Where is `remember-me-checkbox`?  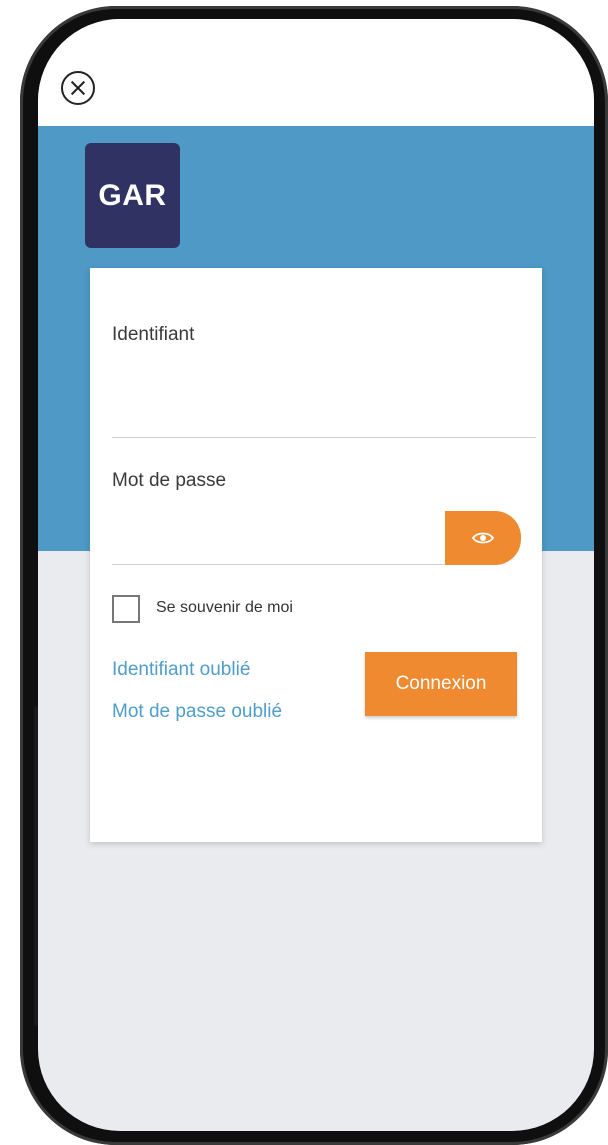
remember-me-checkbox is located at coordinates (126, 609).